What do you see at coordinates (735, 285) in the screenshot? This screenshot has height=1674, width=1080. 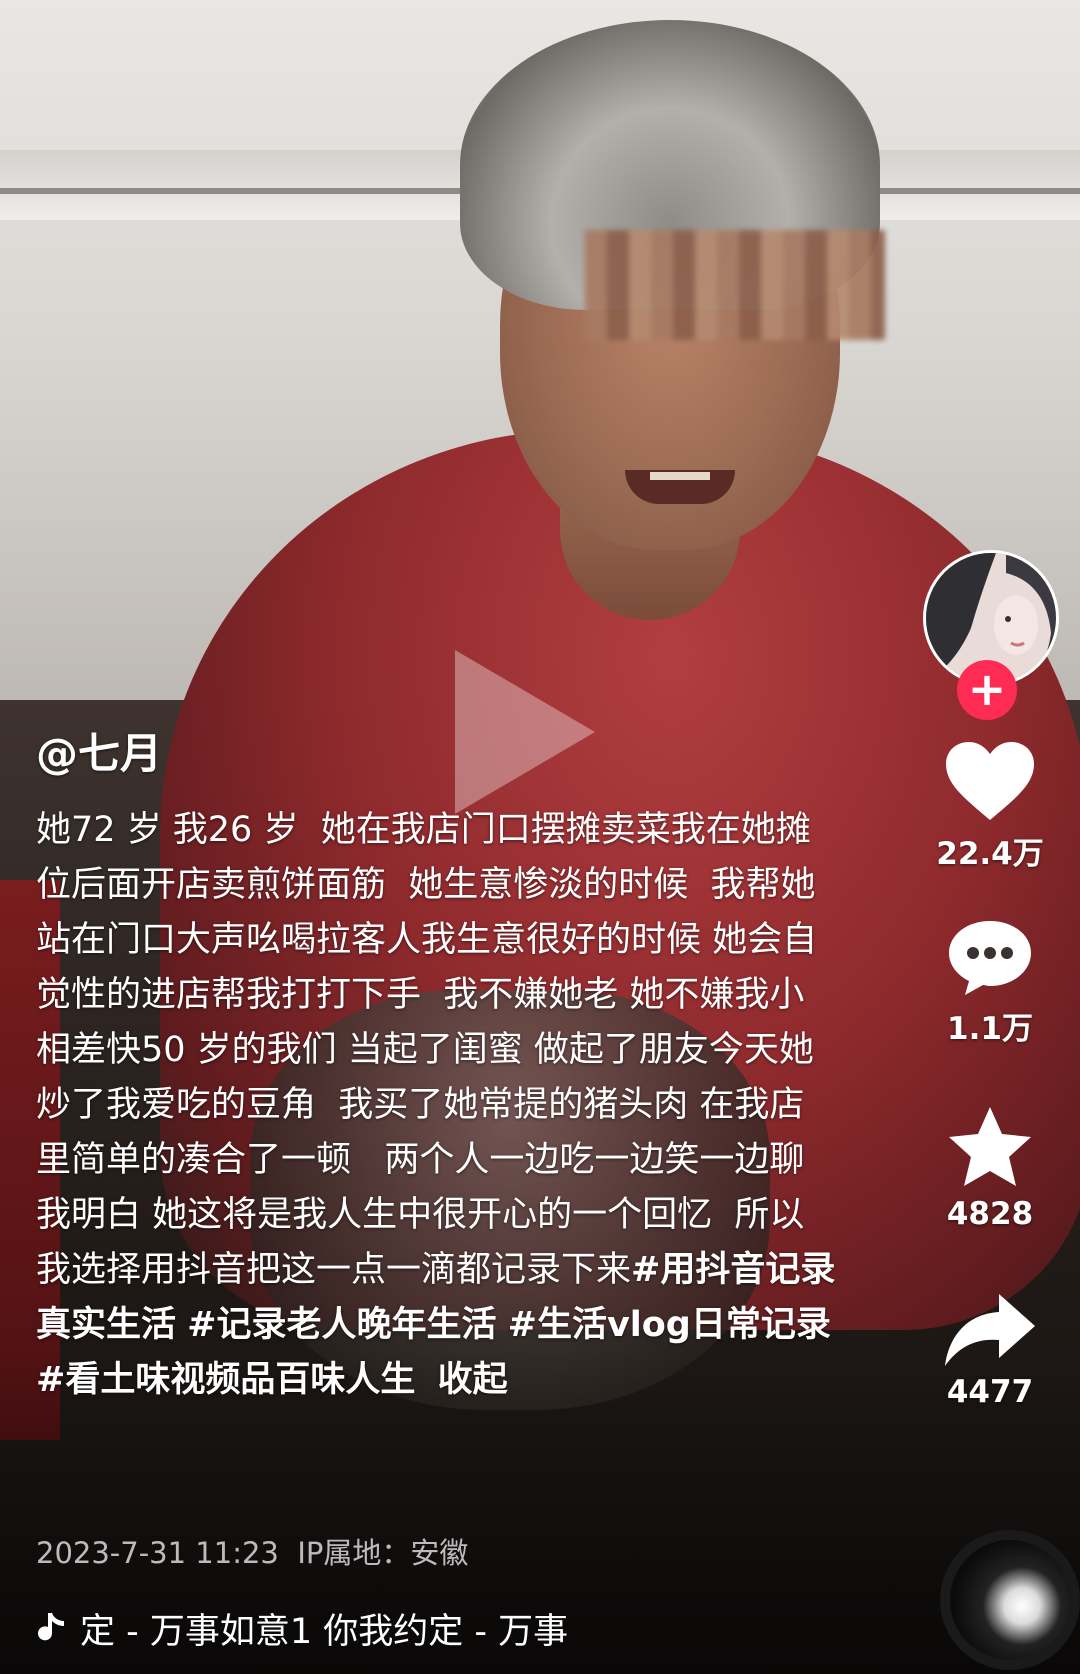 I see `face-mosaic-blur` at bounding box center [735, 285].